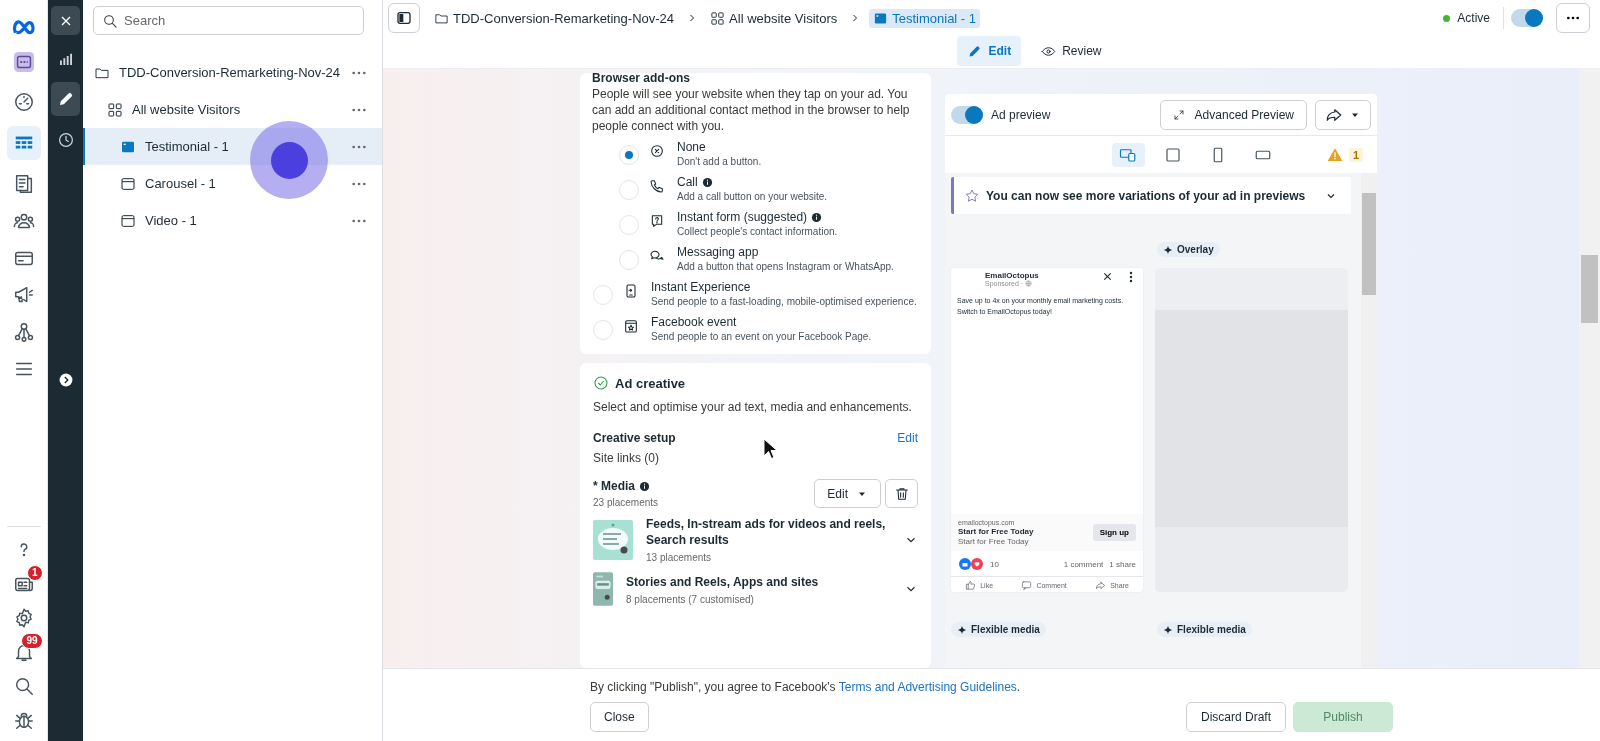  What do you see at coordinates (1178, 114) in the screenshot?
I see `expand-icon` at bounding box center [1178, 114].